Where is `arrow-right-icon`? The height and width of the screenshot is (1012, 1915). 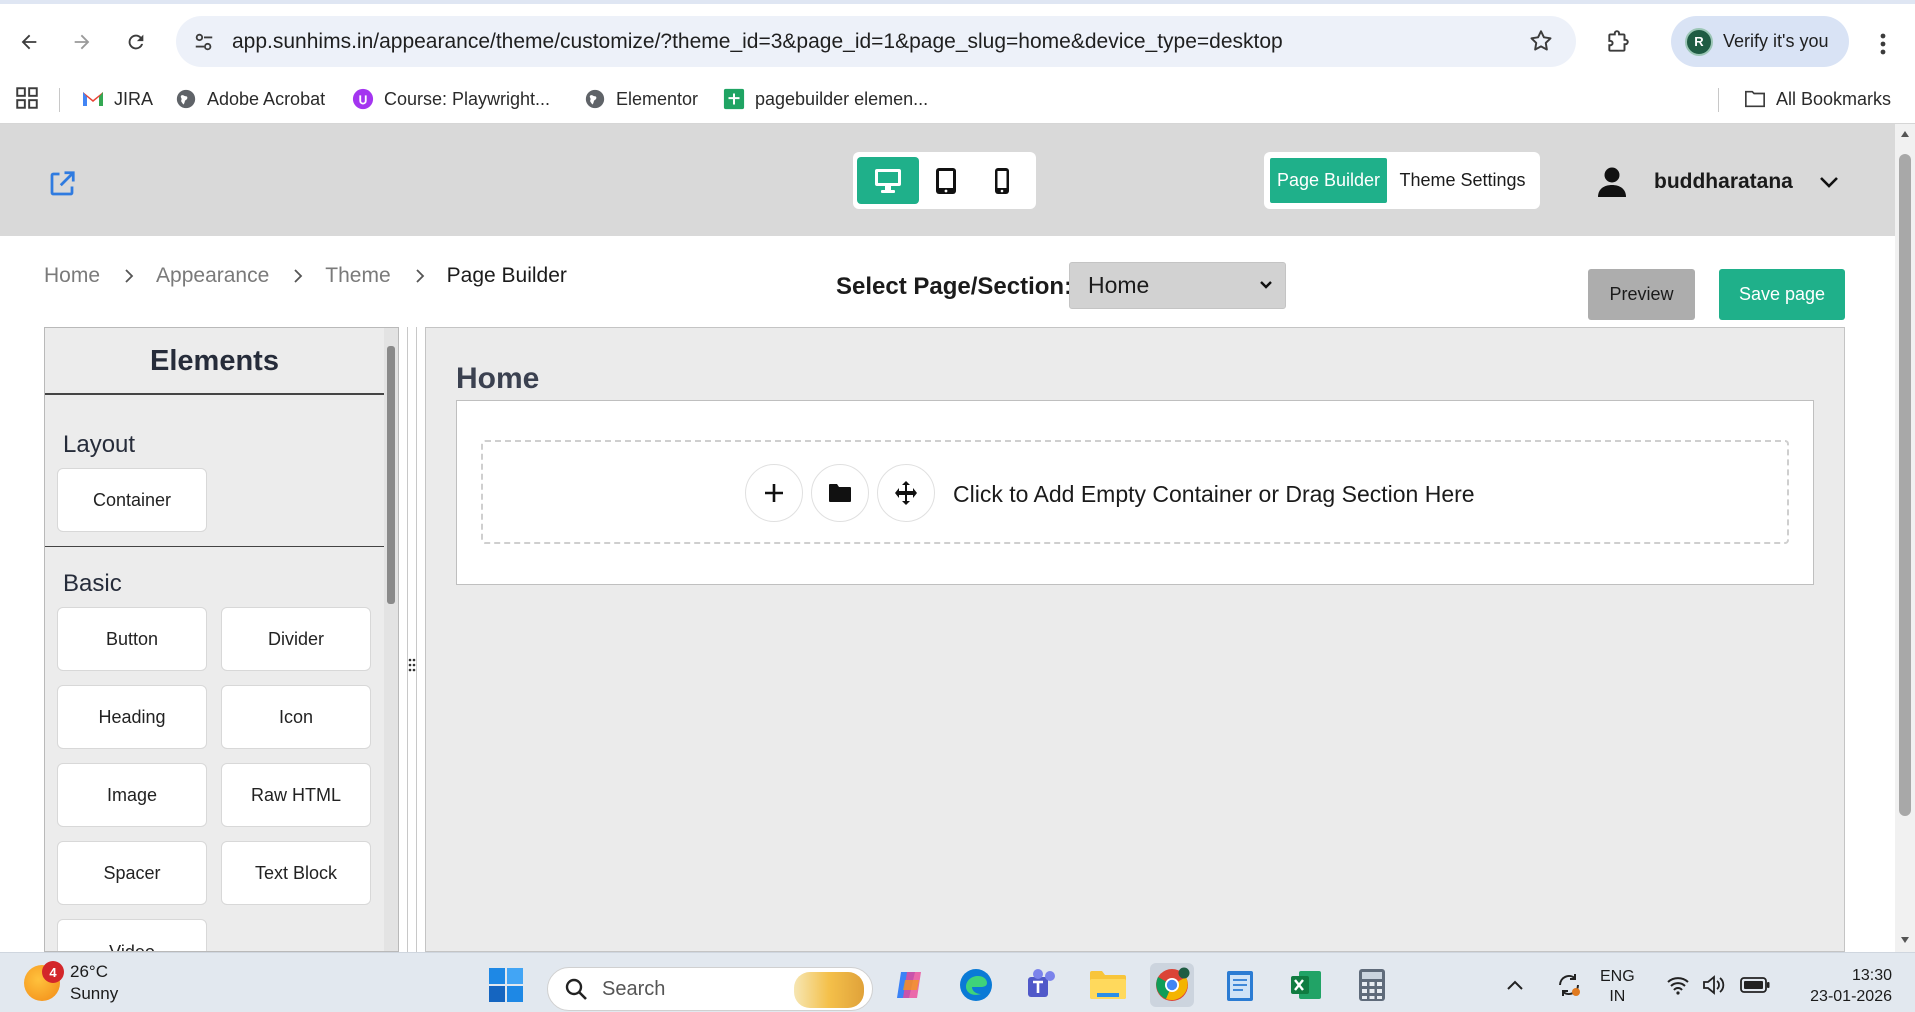 arrow-right-icon is located at coordinates (82, 42).